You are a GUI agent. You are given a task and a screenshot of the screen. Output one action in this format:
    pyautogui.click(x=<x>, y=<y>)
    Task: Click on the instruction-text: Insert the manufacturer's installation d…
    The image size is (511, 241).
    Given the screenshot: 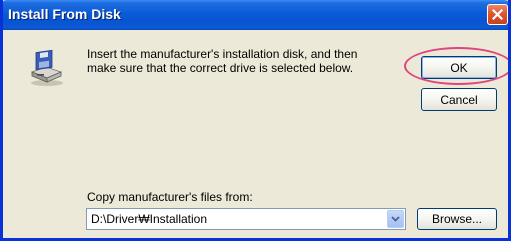 What is the action you would take?
    pyautogui.click(x=237, y=61)
    